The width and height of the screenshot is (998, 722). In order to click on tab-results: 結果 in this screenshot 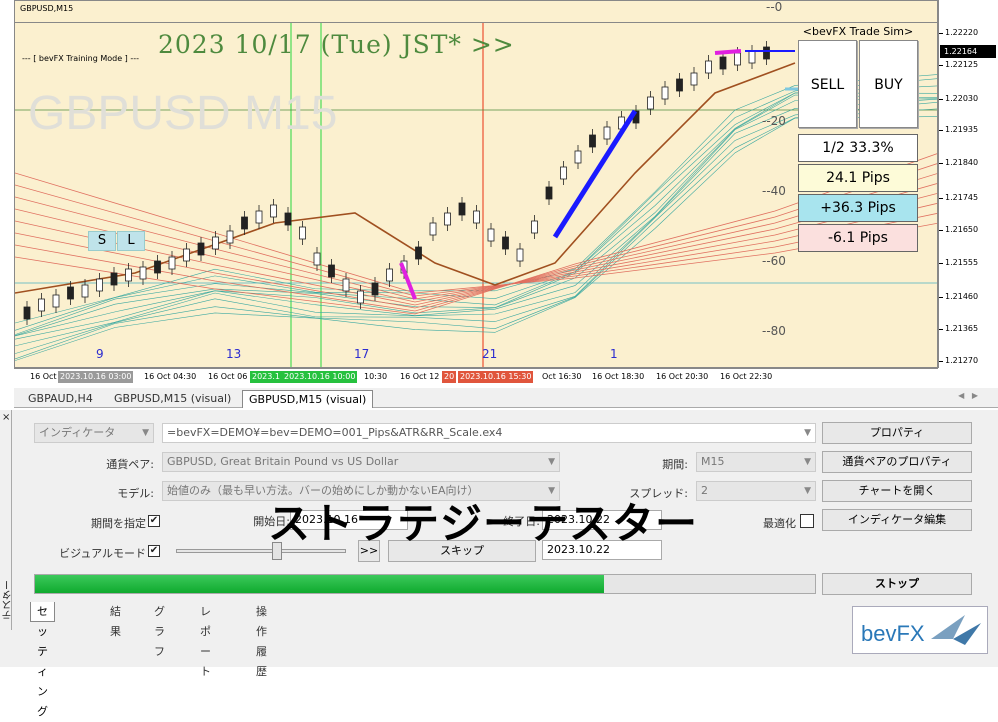, I will do `click(115, 620)`.